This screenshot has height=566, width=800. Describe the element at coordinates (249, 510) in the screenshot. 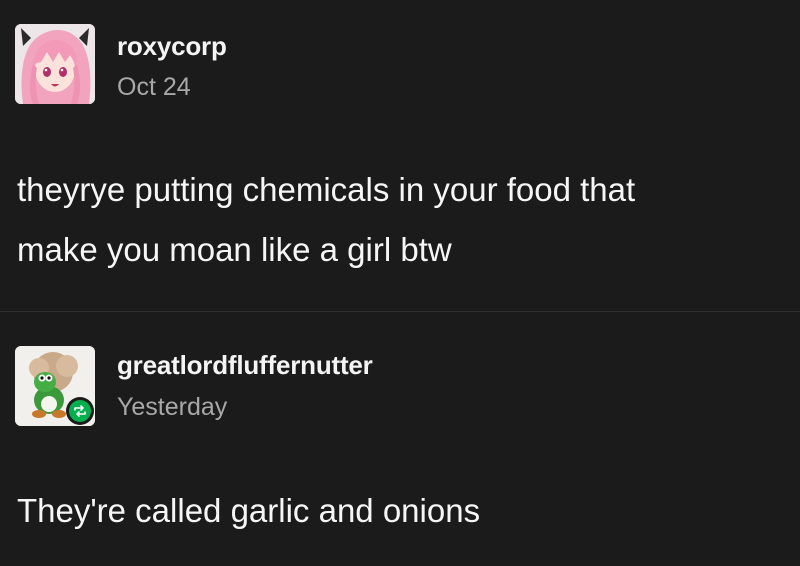

I see `post-body-line: They're called garlic and onions` at that location.